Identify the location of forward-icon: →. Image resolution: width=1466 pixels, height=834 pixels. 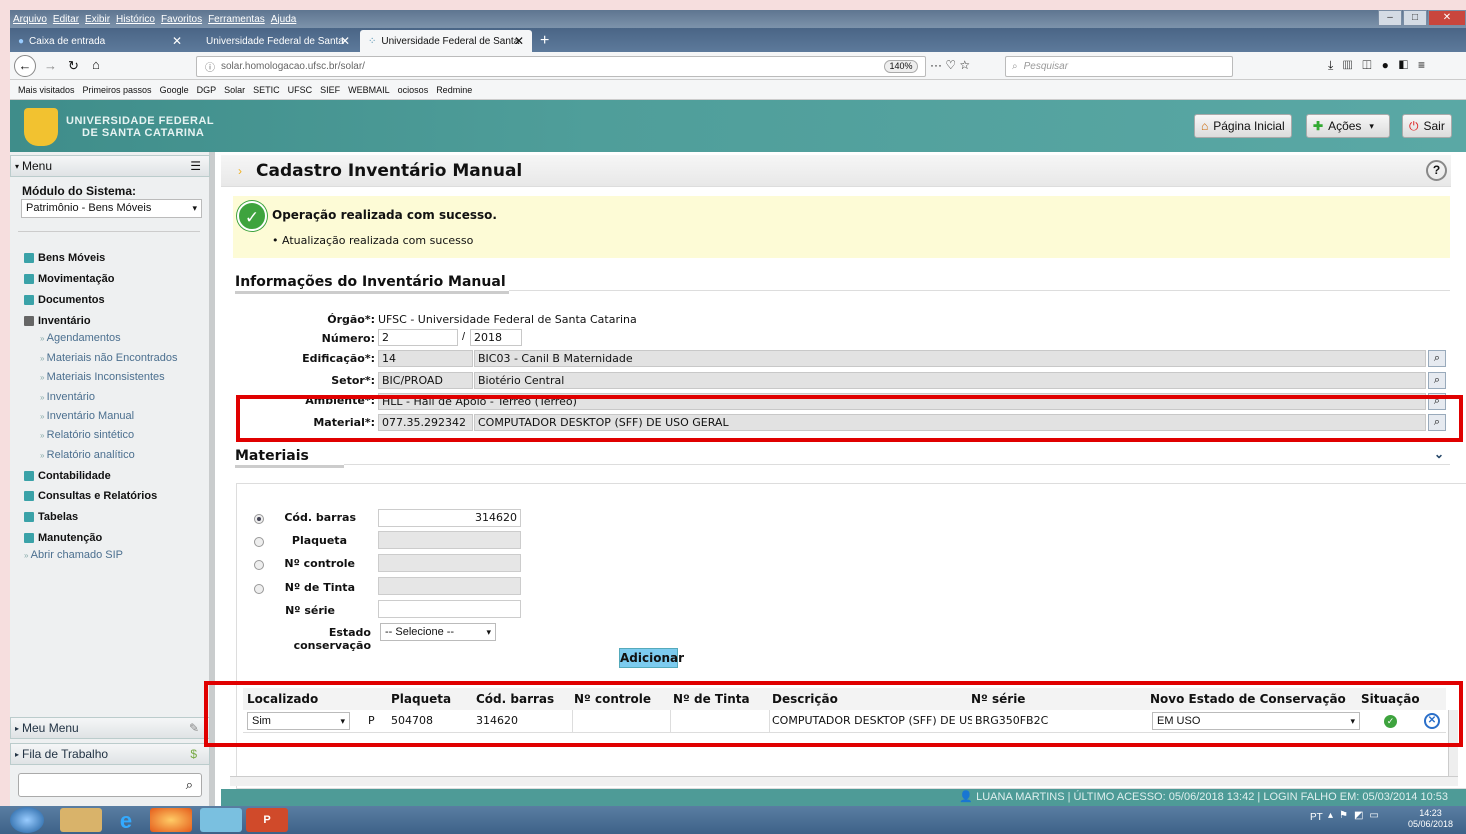
(50, 65).